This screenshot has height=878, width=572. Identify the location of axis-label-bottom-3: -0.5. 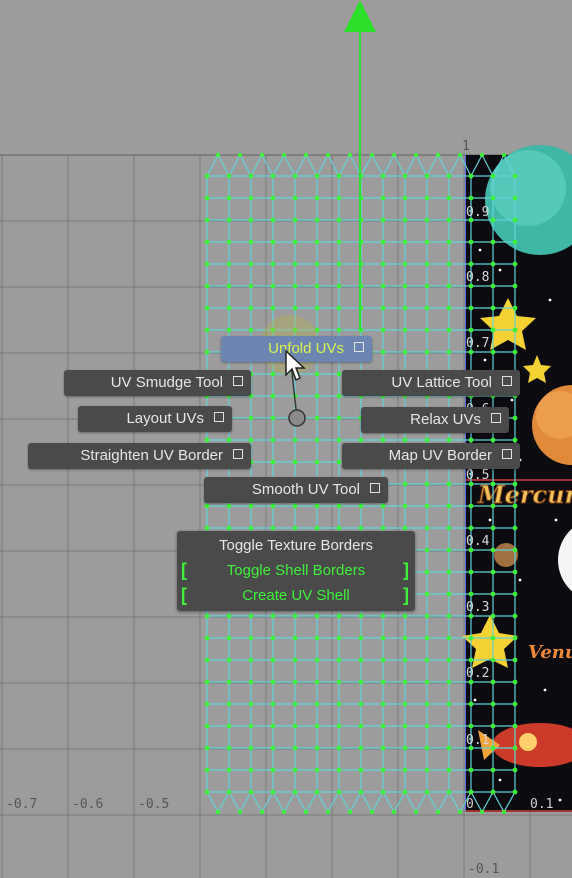
(154, 804).